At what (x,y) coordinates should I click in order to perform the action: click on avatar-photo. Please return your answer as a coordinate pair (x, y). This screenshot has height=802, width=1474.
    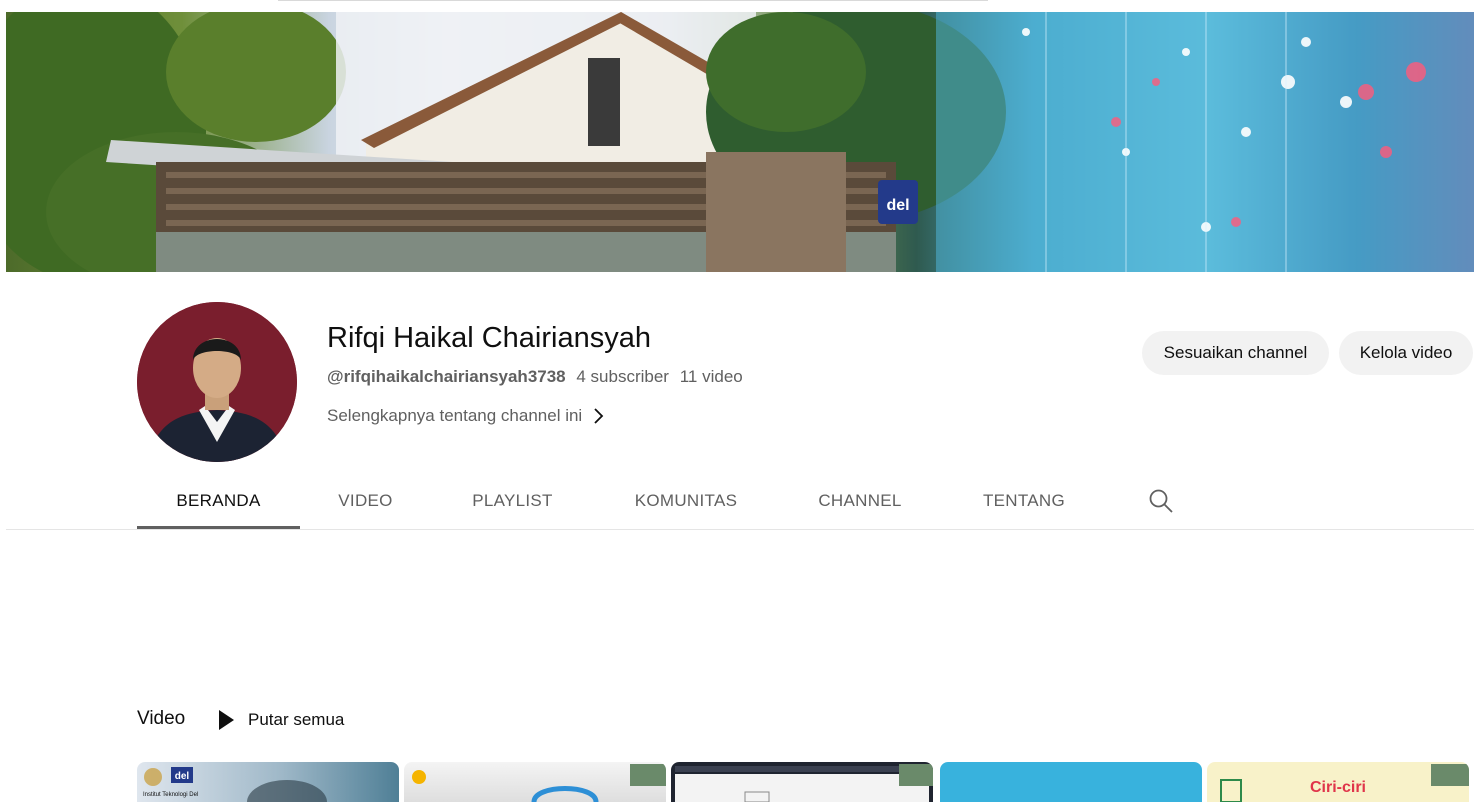
    Looking at the image, I should click on (217, 382).